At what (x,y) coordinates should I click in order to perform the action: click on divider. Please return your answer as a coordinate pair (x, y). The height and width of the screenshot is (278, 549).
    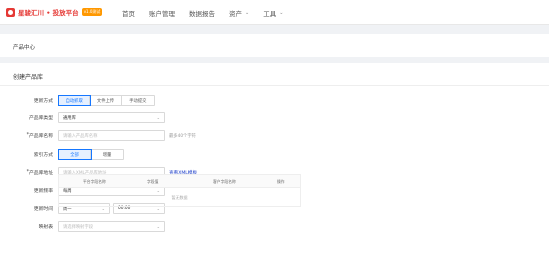
    Looking at the image, I should click on (274, 85).